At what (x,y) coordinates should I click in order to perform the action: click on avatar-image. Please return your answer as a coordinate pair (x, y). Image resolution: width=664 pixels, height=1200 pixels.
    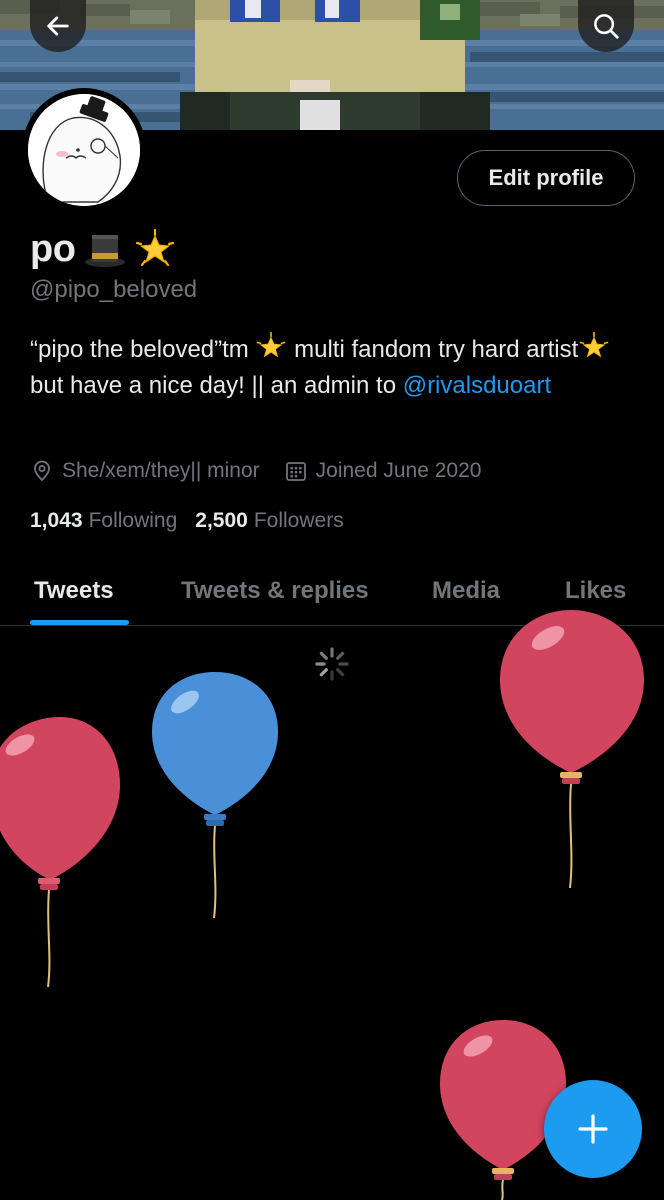
    Looking at the image, I should click on (84, 150).